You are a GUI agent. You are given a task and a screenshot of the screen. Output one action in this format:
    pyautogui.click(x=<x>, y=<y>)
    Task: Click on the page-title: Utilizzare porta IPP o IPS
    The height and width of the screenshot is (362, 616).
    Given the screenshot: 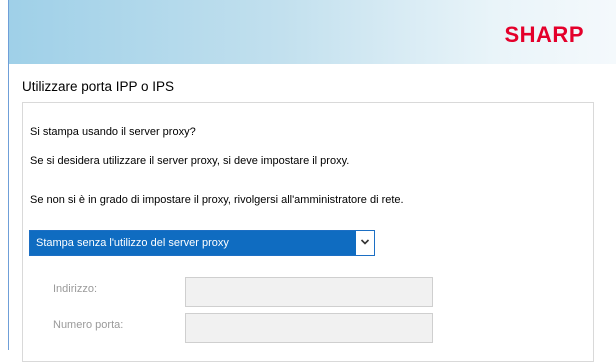 What is the action you would take?
    pyautogui.click(x=98, y=86)
    